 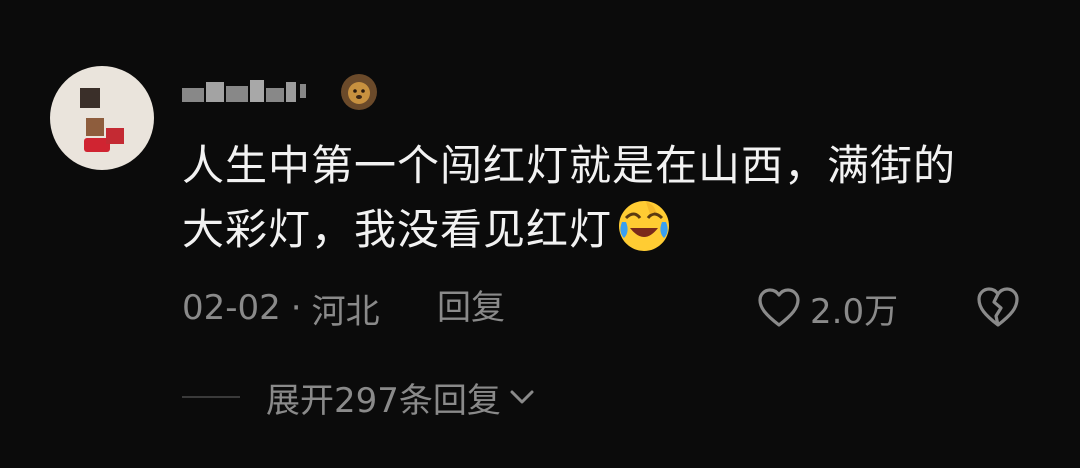 I want to click on comment-text-line-1: 人生中第一个闯红灯就是在山西，满街的, so click(x=569, y=165).